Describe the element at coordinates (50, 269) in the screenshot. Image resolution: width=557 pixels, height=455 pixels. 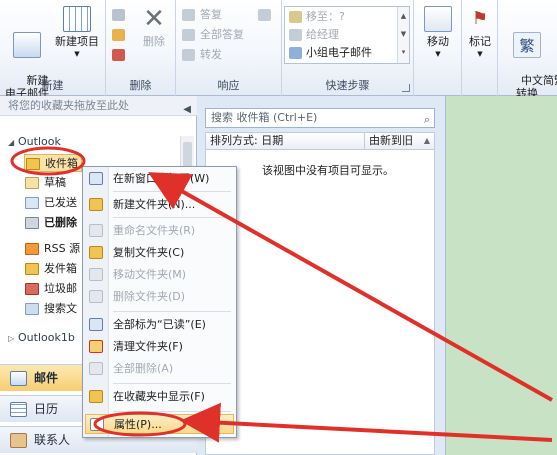
I see `folder-outbox: 发件箱` at that location.